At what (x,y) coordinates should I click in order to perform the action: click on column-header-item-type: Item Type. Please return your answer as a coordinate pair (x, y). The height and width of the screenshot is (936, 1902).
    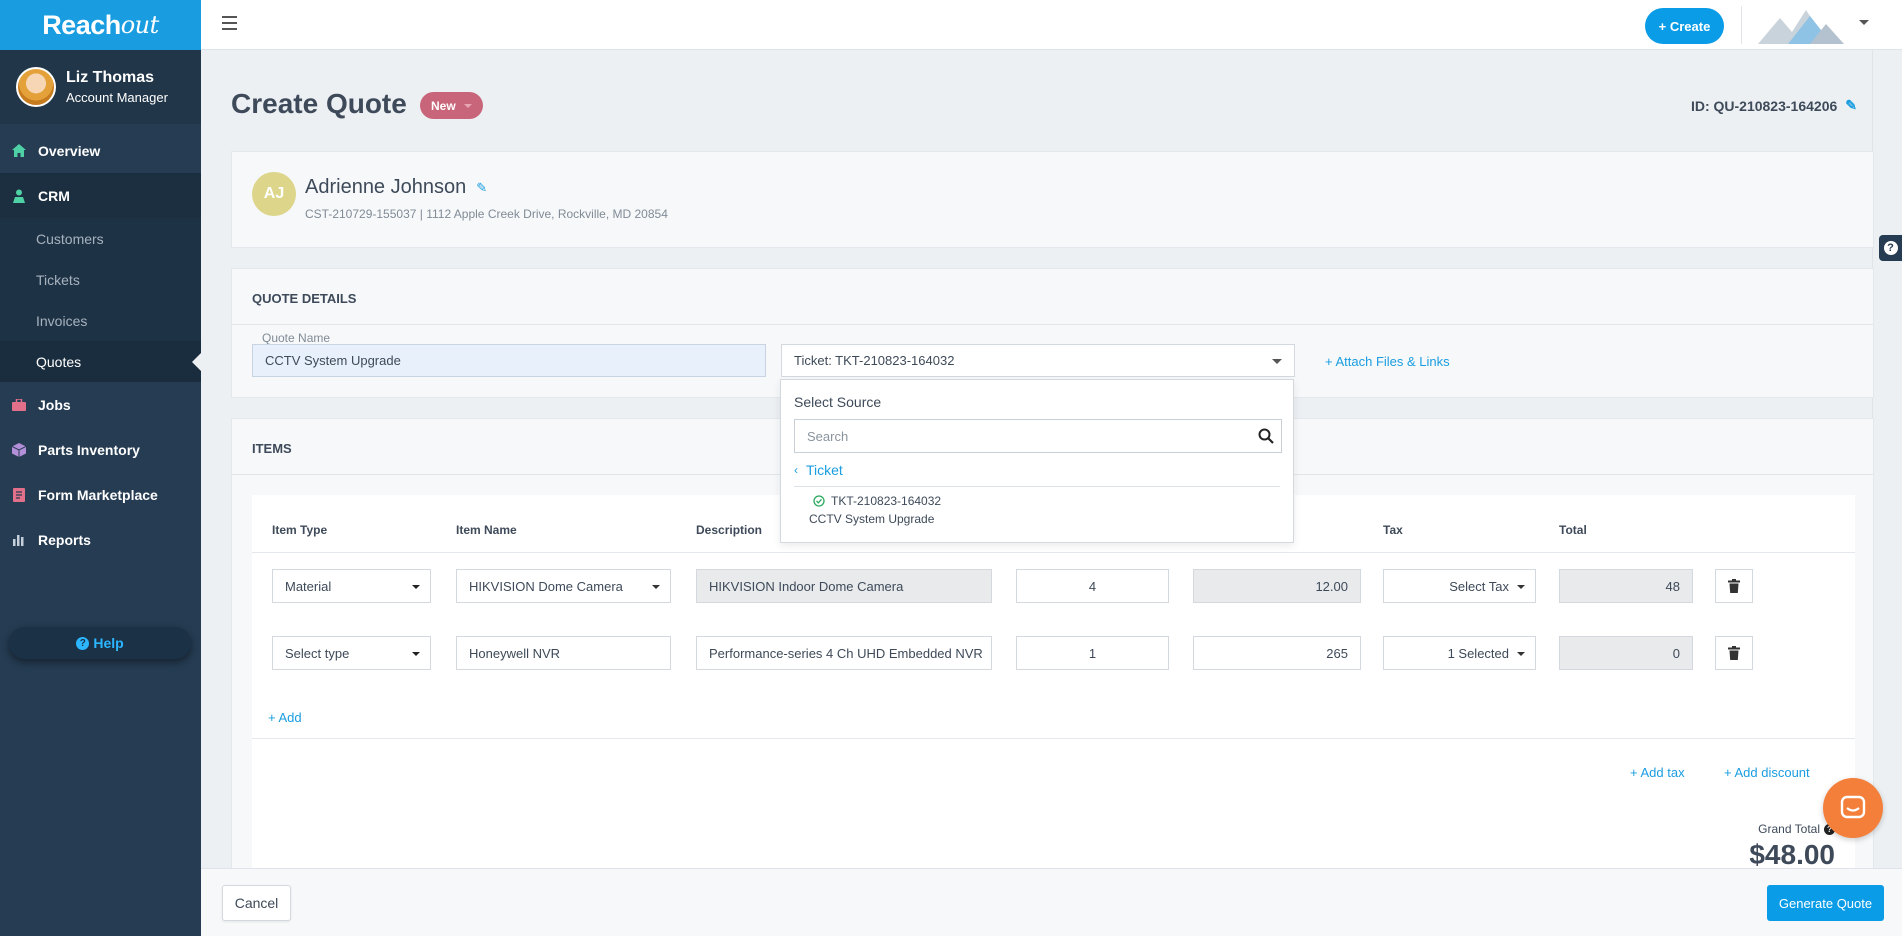
    Looking at the image, I should click on (300, 530).